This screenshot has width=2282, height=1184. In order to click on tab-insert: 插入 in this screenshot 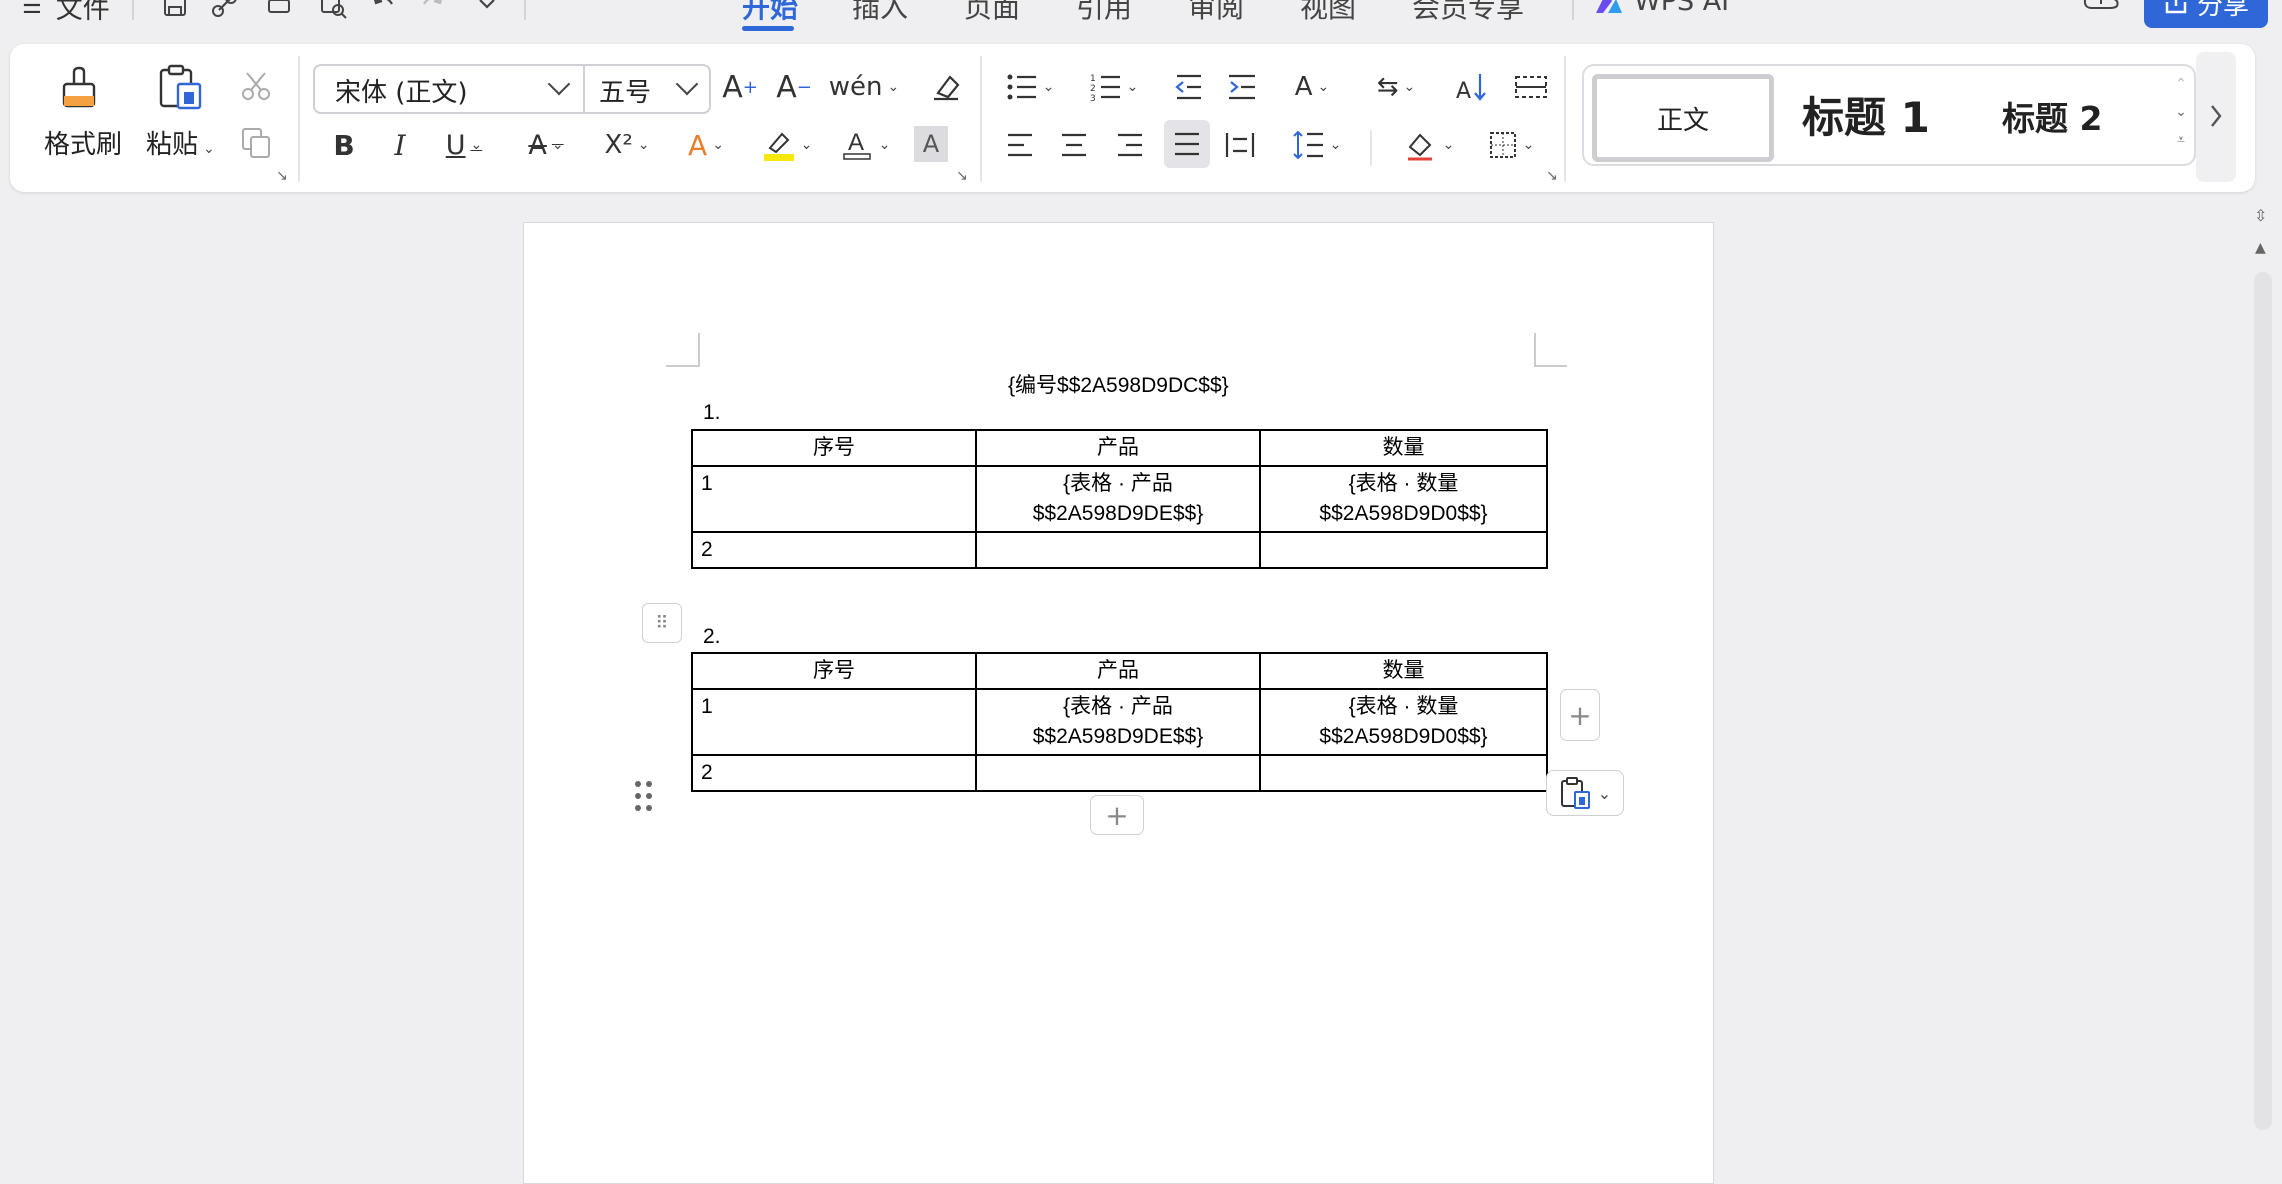, I will do `click(880, 13)`.